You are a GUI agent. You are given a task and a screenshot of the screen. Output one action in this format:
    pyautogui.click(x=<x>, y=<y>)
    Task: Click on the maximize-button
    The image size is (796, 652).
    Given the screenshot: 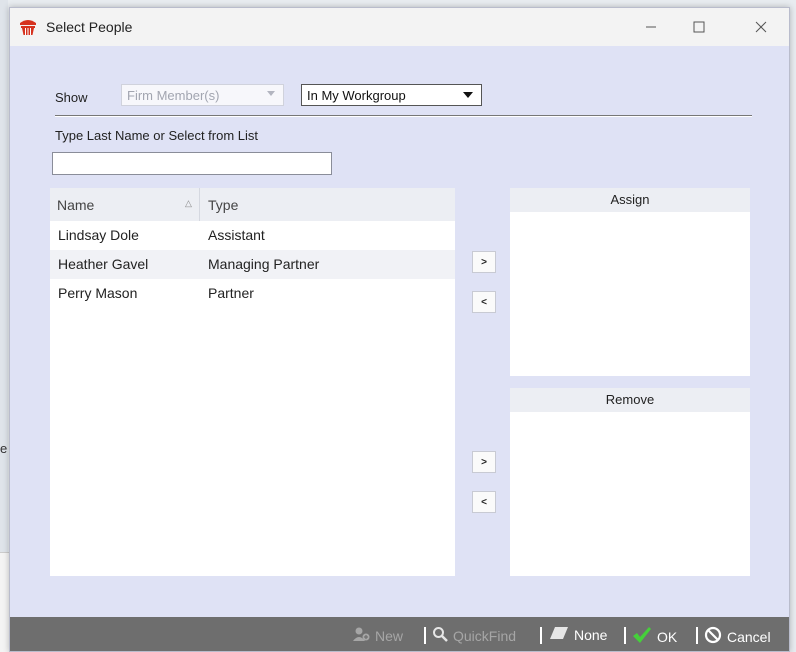 What is the action you would take?
    pyautogui.click(x=699, y=27)
    